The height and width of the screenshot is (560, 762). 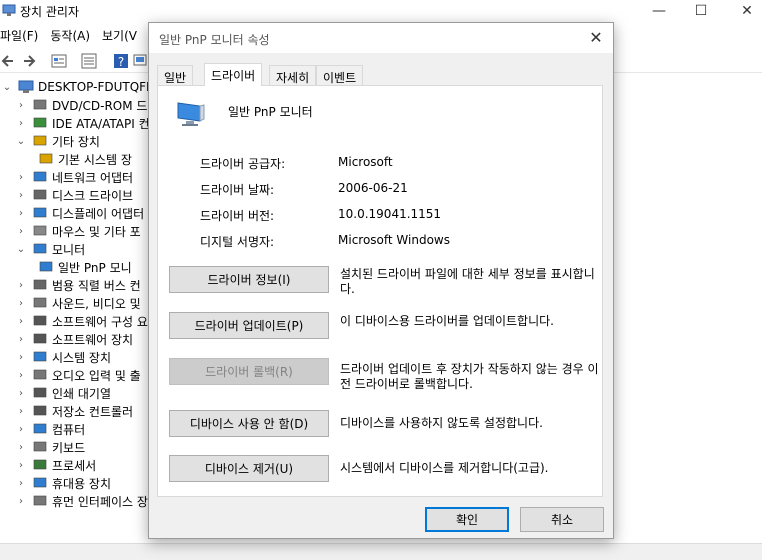 I want to click on update-driver-button: 드라이버 업데이트(P), so click(x=249, y=325).